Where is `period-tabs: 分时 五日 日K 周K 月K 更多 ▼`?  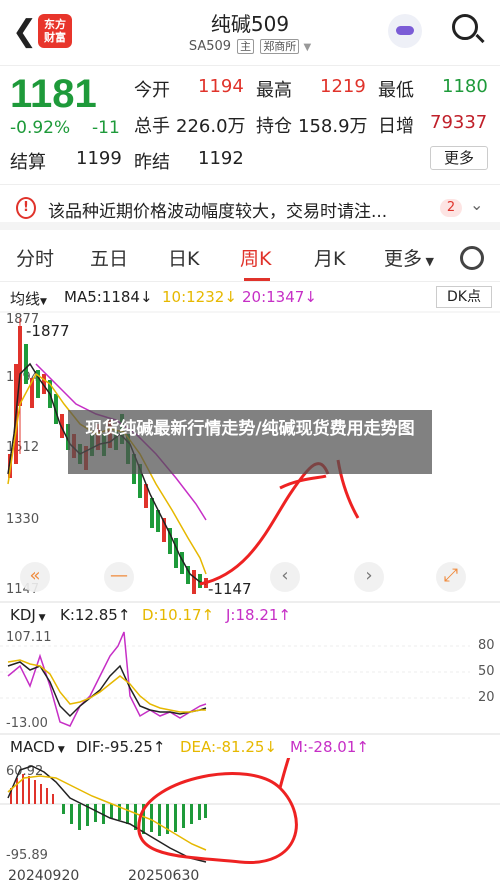
period-tabs: 分时 五日 日K 周K 月K 更多 ▼ is located at coordinates (250, 260).